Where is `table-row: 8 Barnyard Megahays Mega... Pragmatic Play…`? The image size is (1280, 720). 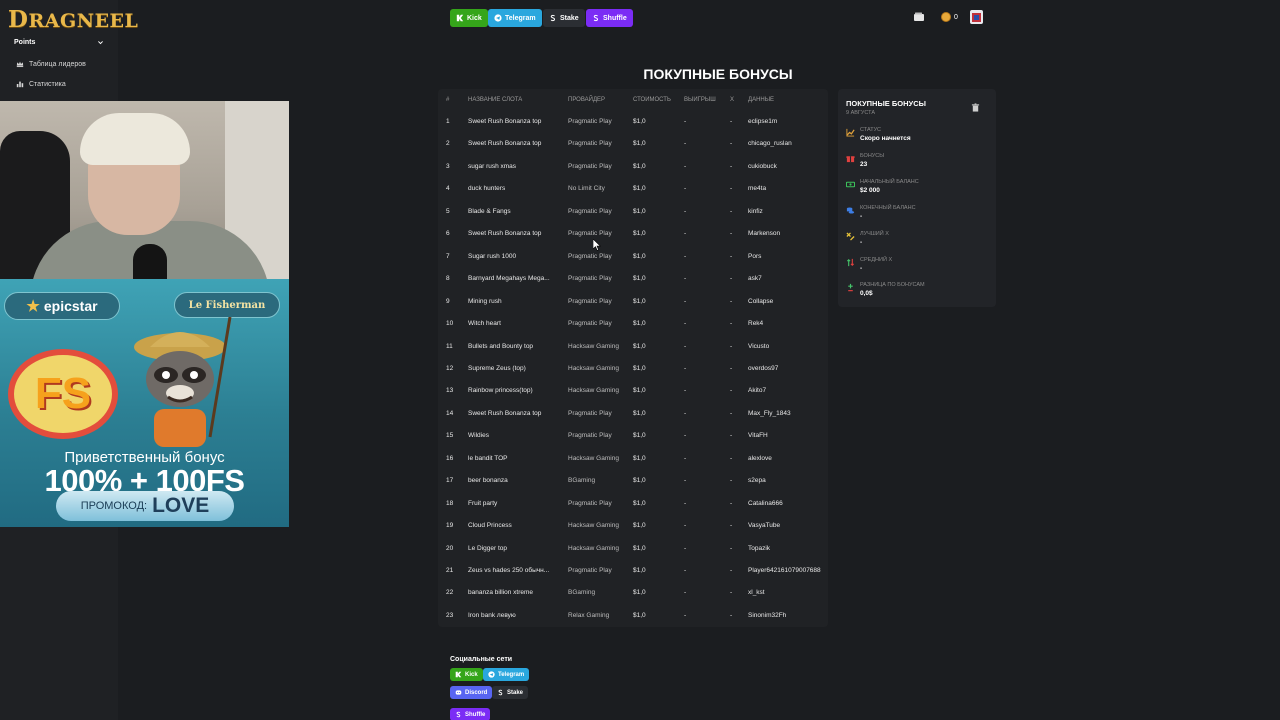
table-row: 8 Barnyard Megahays Mega... Pragmatic Play… is located at coordinates (633, 279).